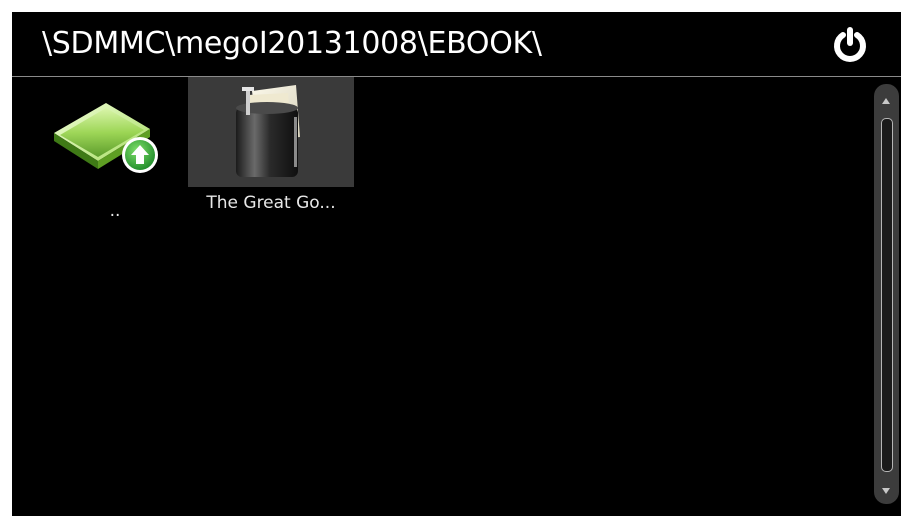  Describe the element at coordinates (292, 43) in the screenshot. I see `current-path: \SDMMC\megoI20131008\EBOOK\` at that location.